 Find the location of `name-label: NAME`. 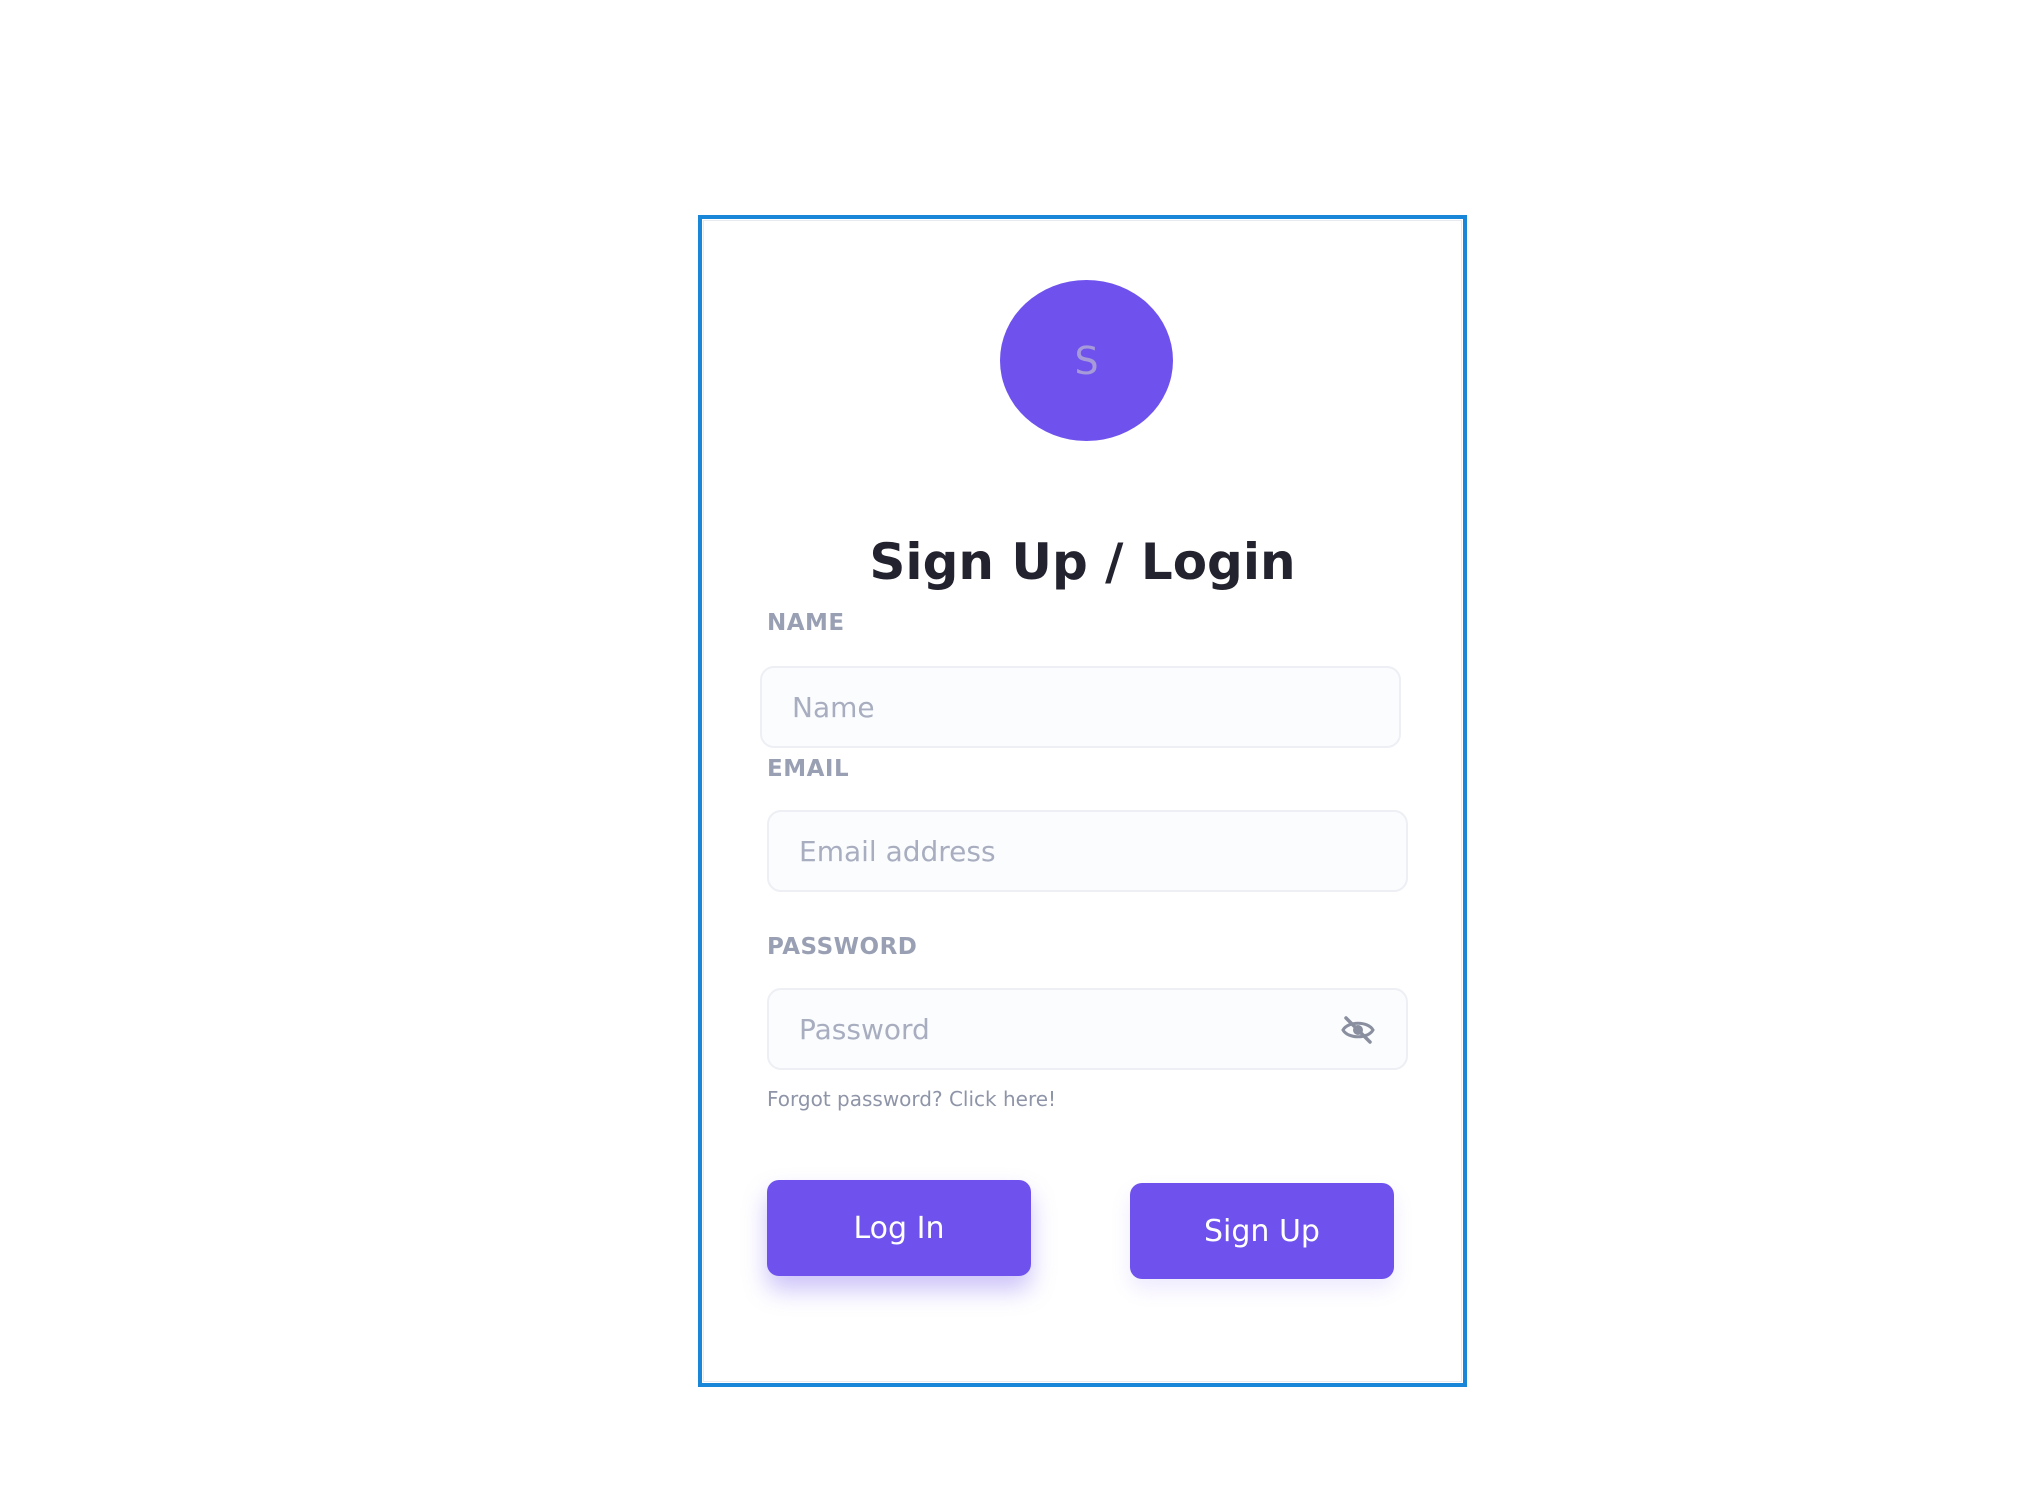

name-label: NAME is located at coordinates (806, 623).